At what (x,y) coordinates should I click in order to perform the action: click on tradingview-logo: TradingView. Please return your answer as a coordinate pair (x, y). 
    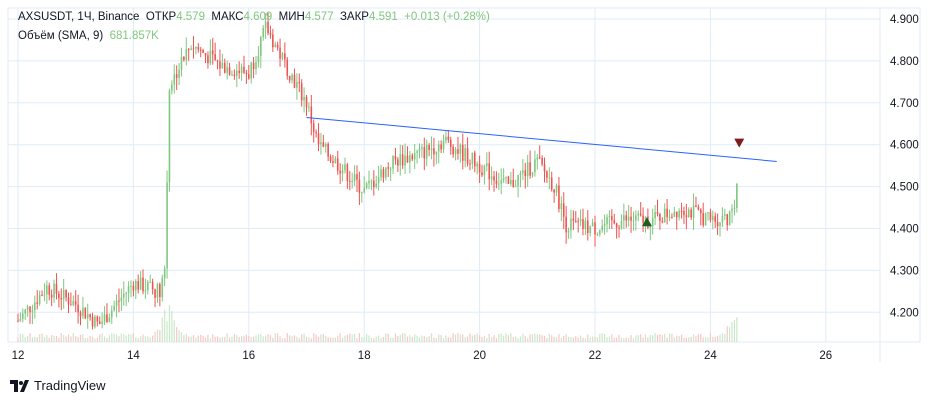
    Looking at the image, I should click on (58, 385).